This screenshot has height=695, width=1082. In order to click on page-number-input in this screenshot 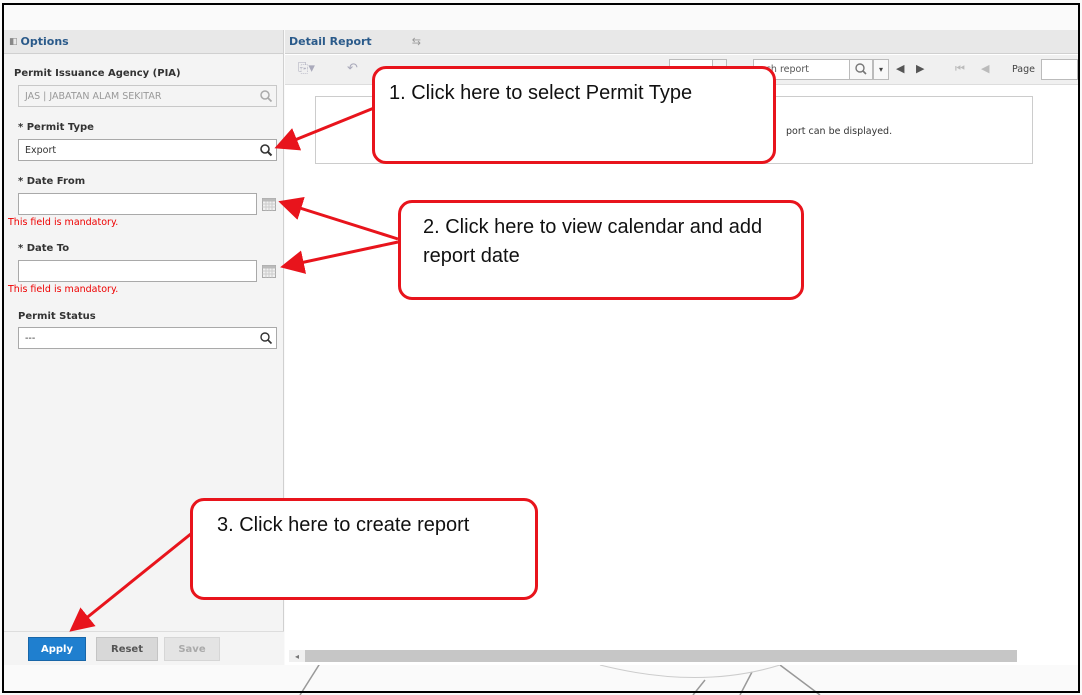, I will do `click(1059, 69)`.